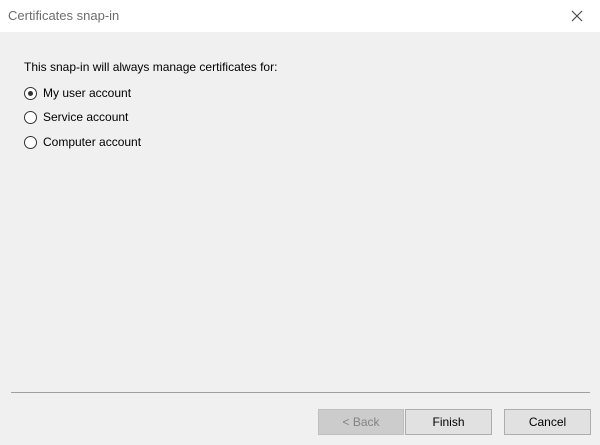 The image size is (600, 445). What do you see at coordinates (64, 15) in the screenshot?
I see `window-title: Certificates snap-in` at bounding box center [64, 15].